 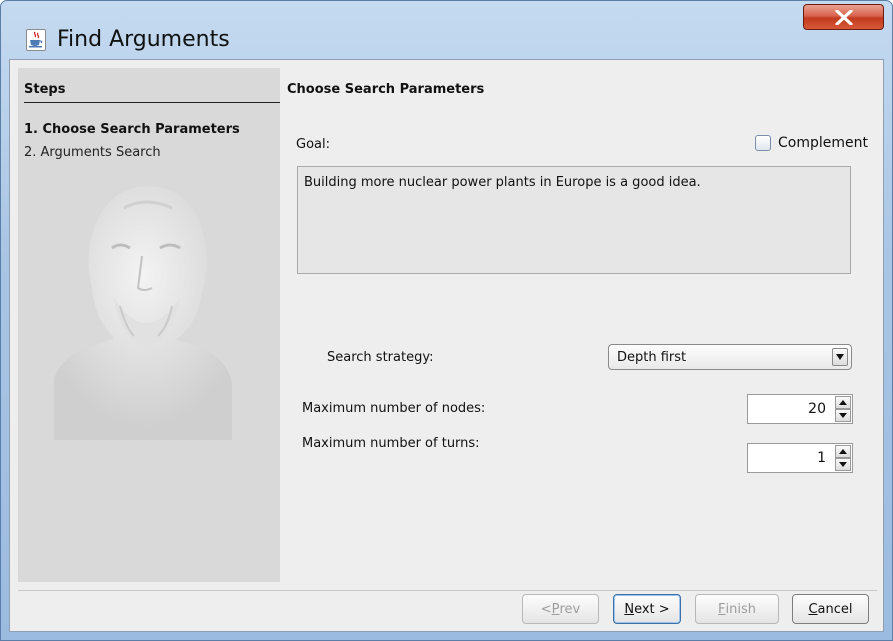 I want to click on complement-checkbox-box, so click(x=763, y=143).